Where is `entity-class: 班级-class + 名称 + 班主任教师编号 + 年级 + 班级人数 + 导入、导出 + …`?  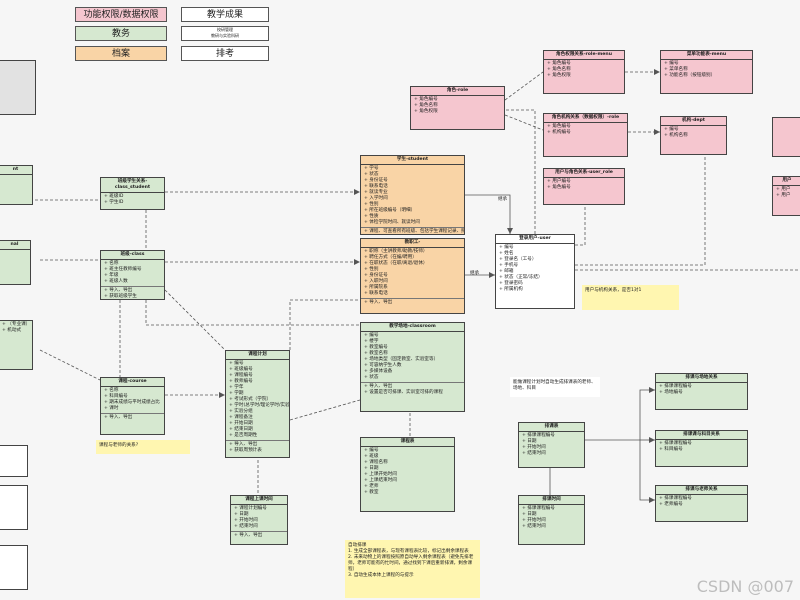
entity-class: 班级-class + 名称 + 班主任教师编号 + 年级 + 班级人数 + 导入、导出 + … is located at coordinates (132, 275).